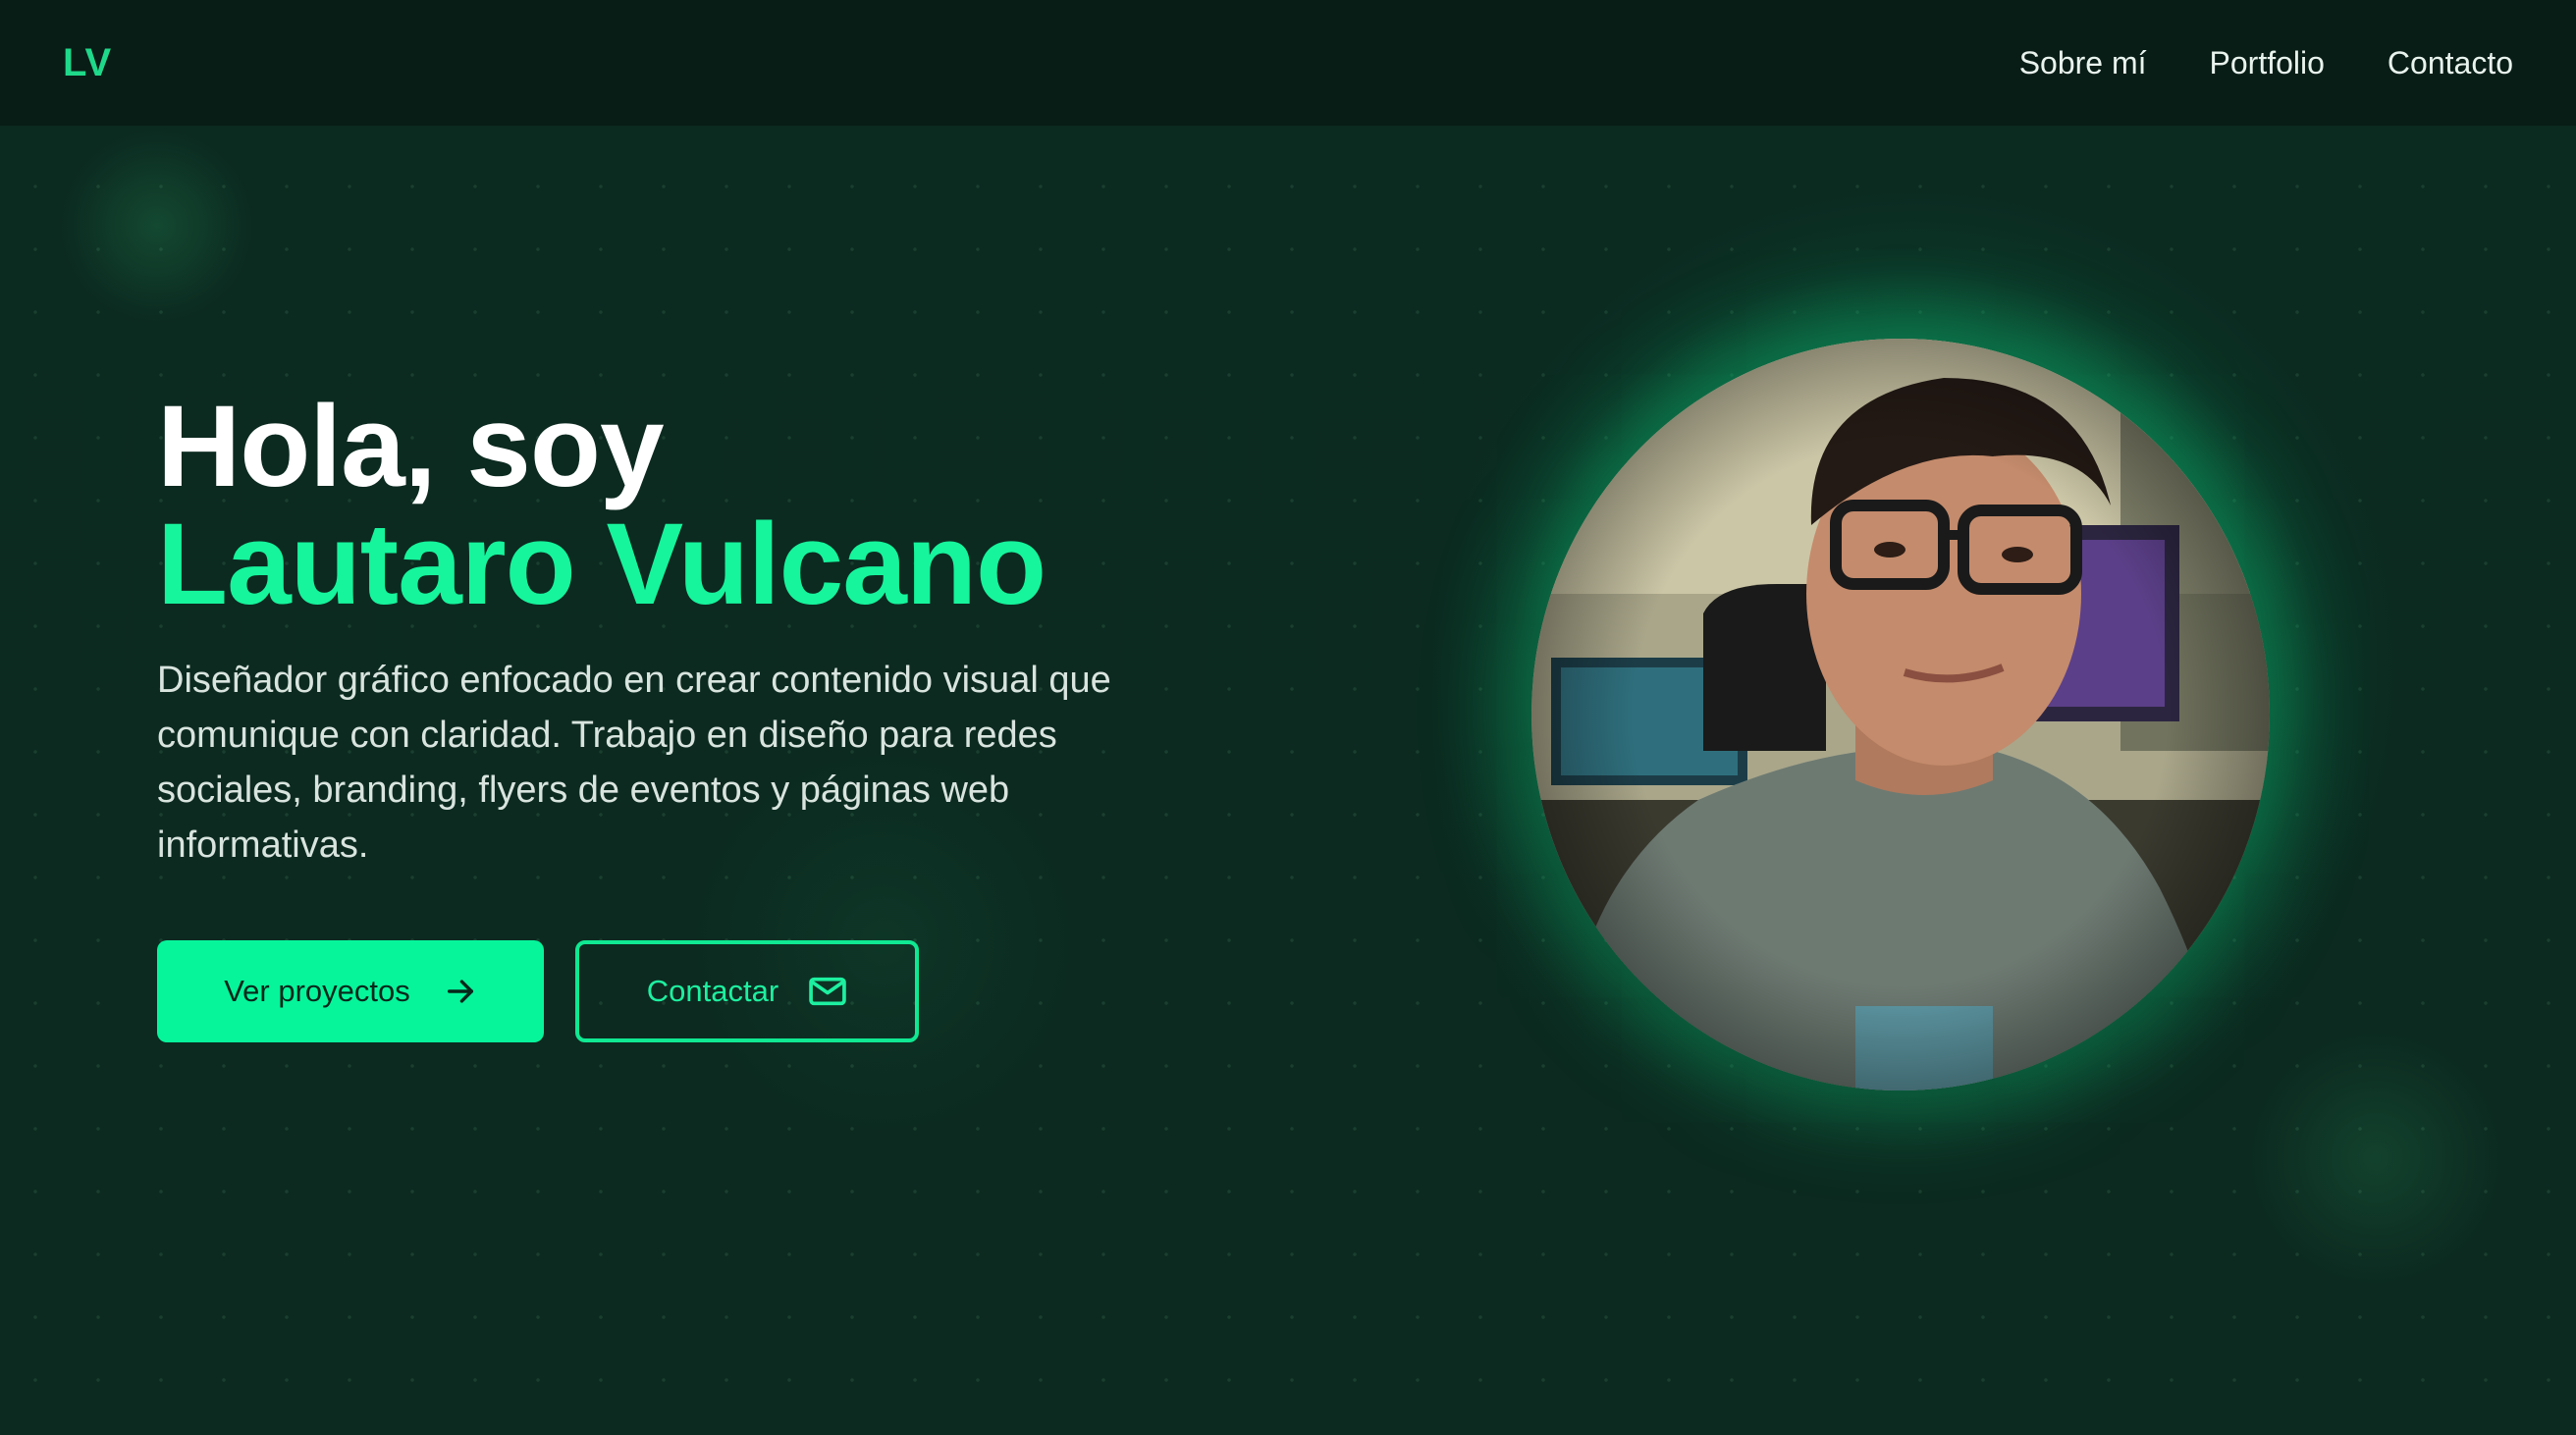 This screenshot has height=1435, width=2576. Describe the element at coordinates (460, 991) in the screenshot. I see `arrow-right-icon` at that location.